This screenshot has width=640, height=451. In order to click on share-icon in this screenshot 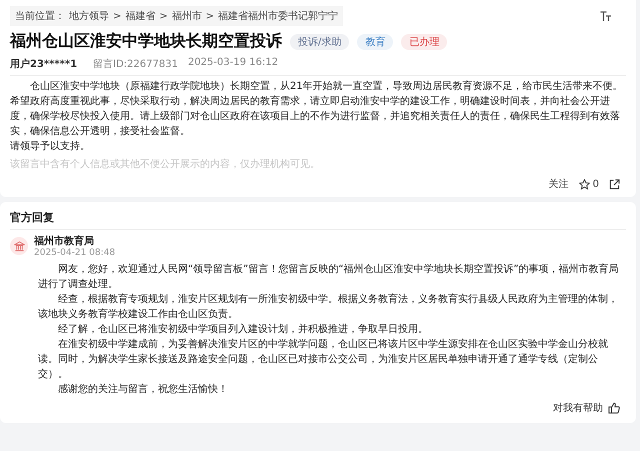, I will do `click(614, 184)`.